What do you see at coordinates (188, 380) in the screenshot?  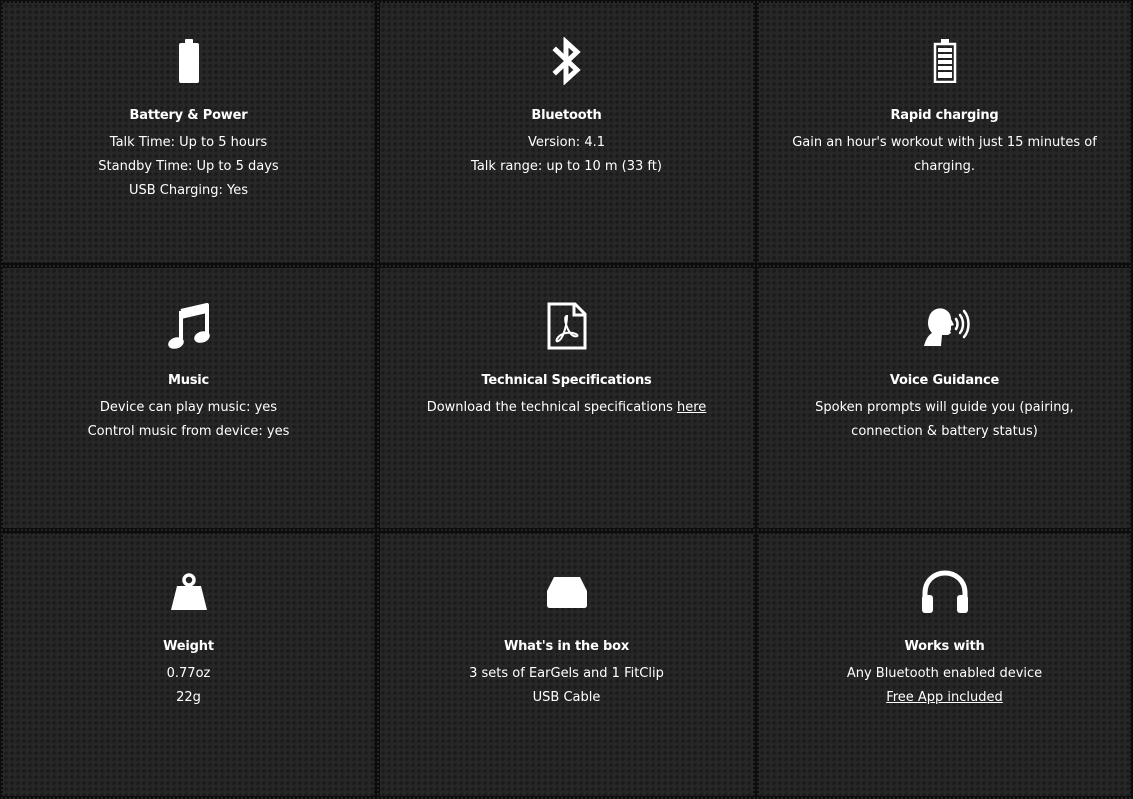 I see `feature-title: Music` at bounding box center [188, 380].